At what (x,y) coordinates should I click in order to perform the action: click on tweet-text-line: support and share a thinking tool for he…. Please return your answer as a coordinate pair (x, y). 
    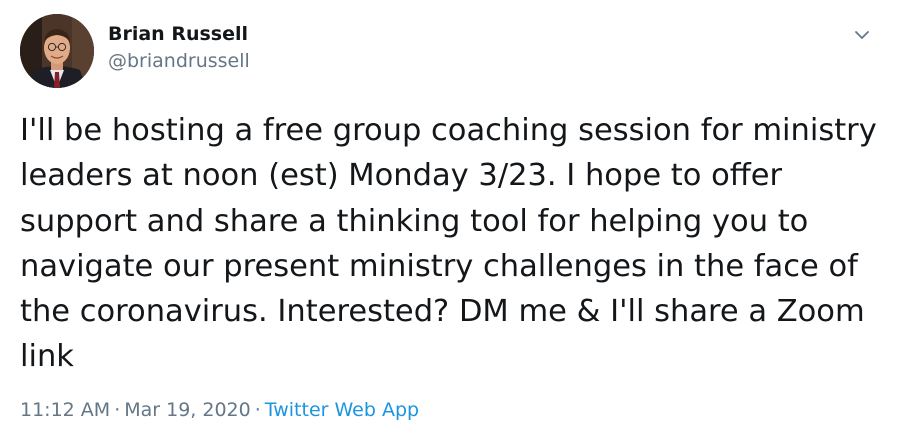
    Looking at the image, I should click on (414, 221).